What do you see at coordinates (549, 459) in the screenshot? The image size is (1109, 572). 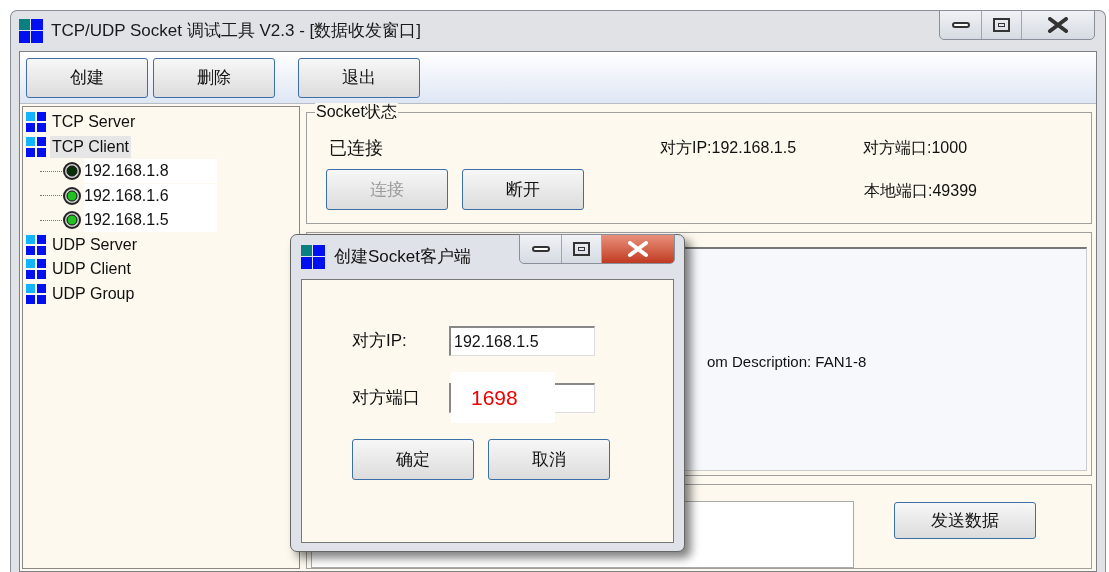 I see `button: 取消` at bounding box center [549, 459].